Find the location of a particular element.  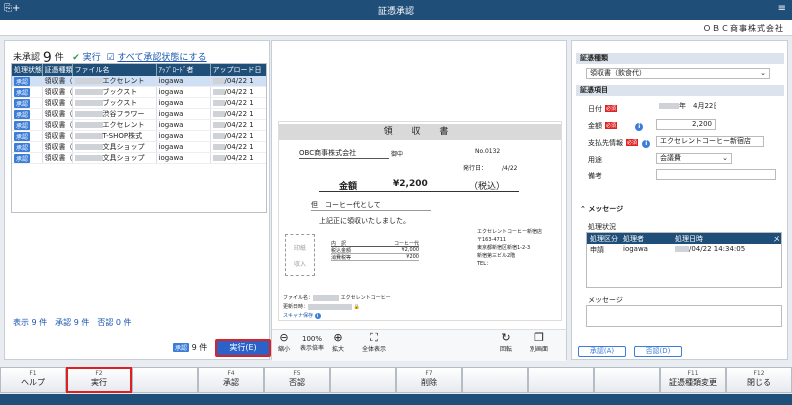

fkey-5: F5 否認 is located at coordinates (297, 380).